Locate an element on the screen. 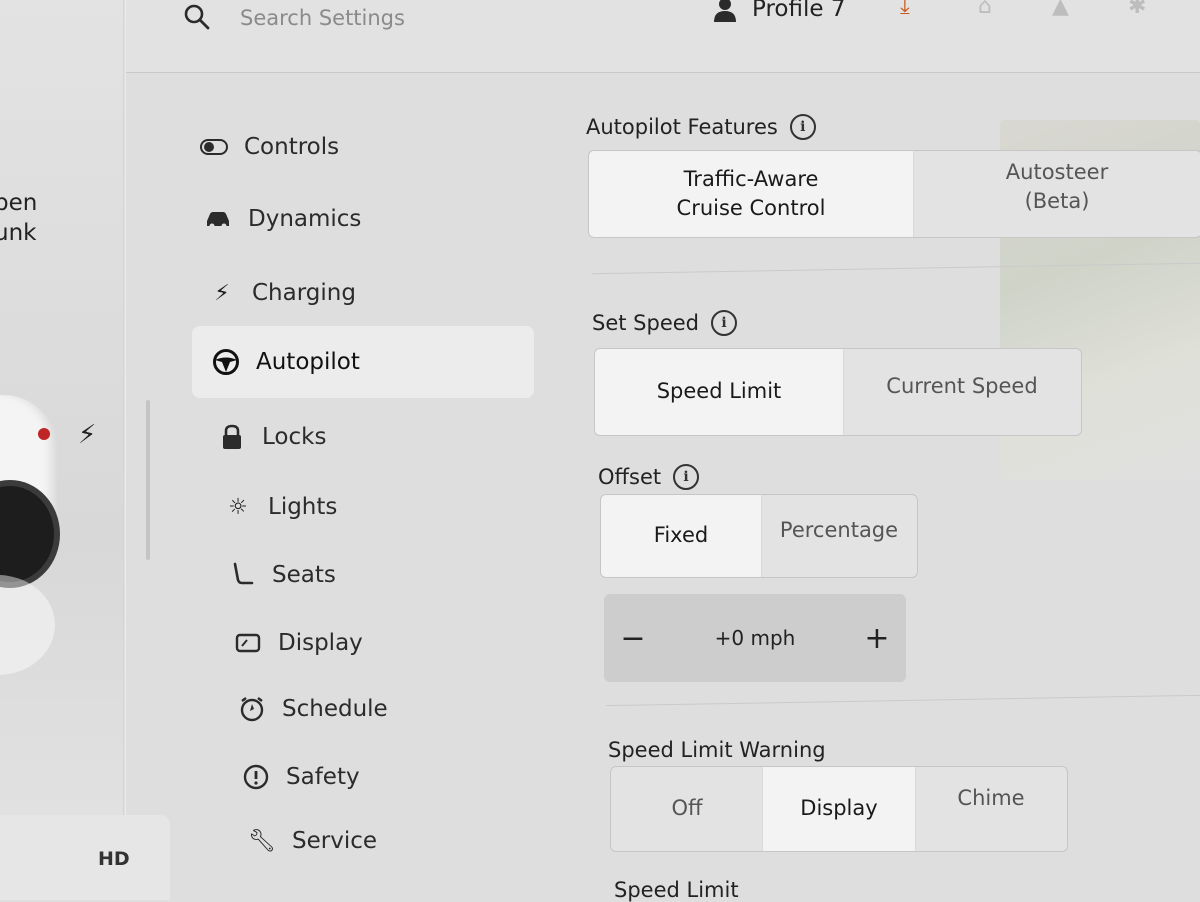  speed-limit-label: Speed Limit is located at coordinates (676, 890).